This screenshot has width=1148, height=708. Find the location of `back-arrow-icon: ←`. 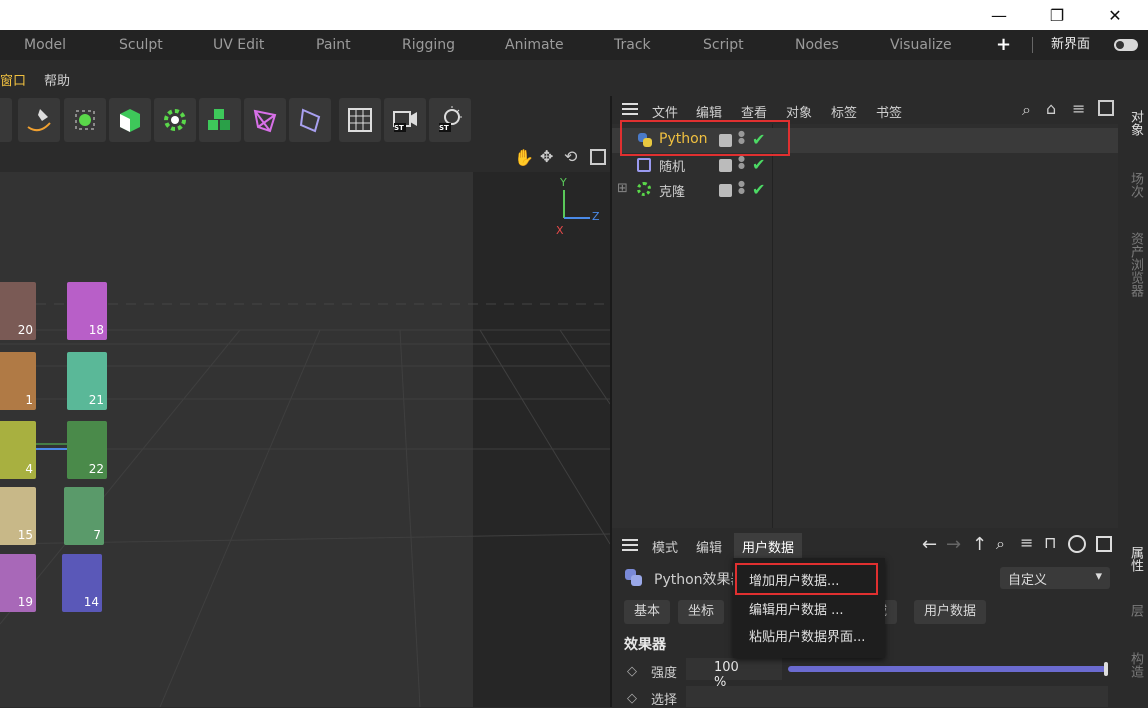

back-arrow-icon: ← is located at coordinates (929, 544).